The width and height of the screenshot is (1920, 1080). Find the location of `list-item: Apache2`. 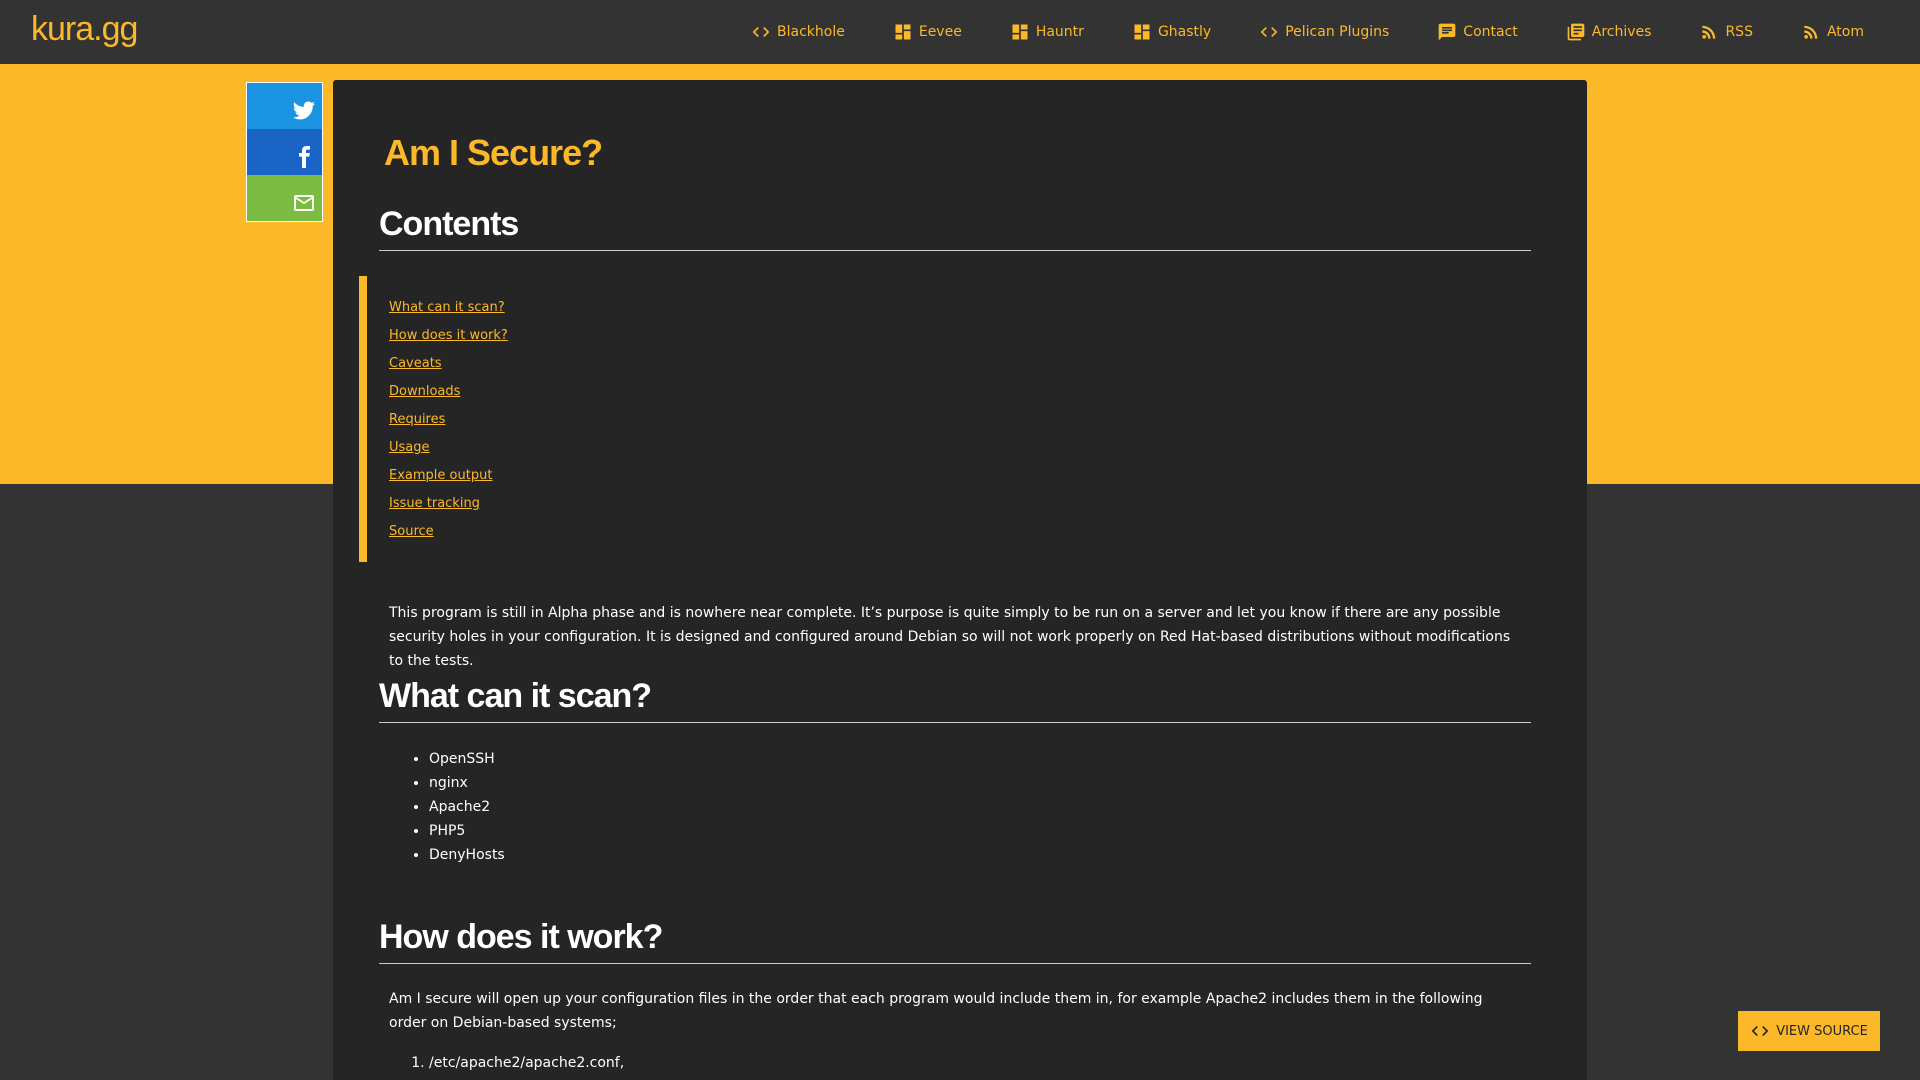

list-item: Apache2 is located at coordinates (467, 807).